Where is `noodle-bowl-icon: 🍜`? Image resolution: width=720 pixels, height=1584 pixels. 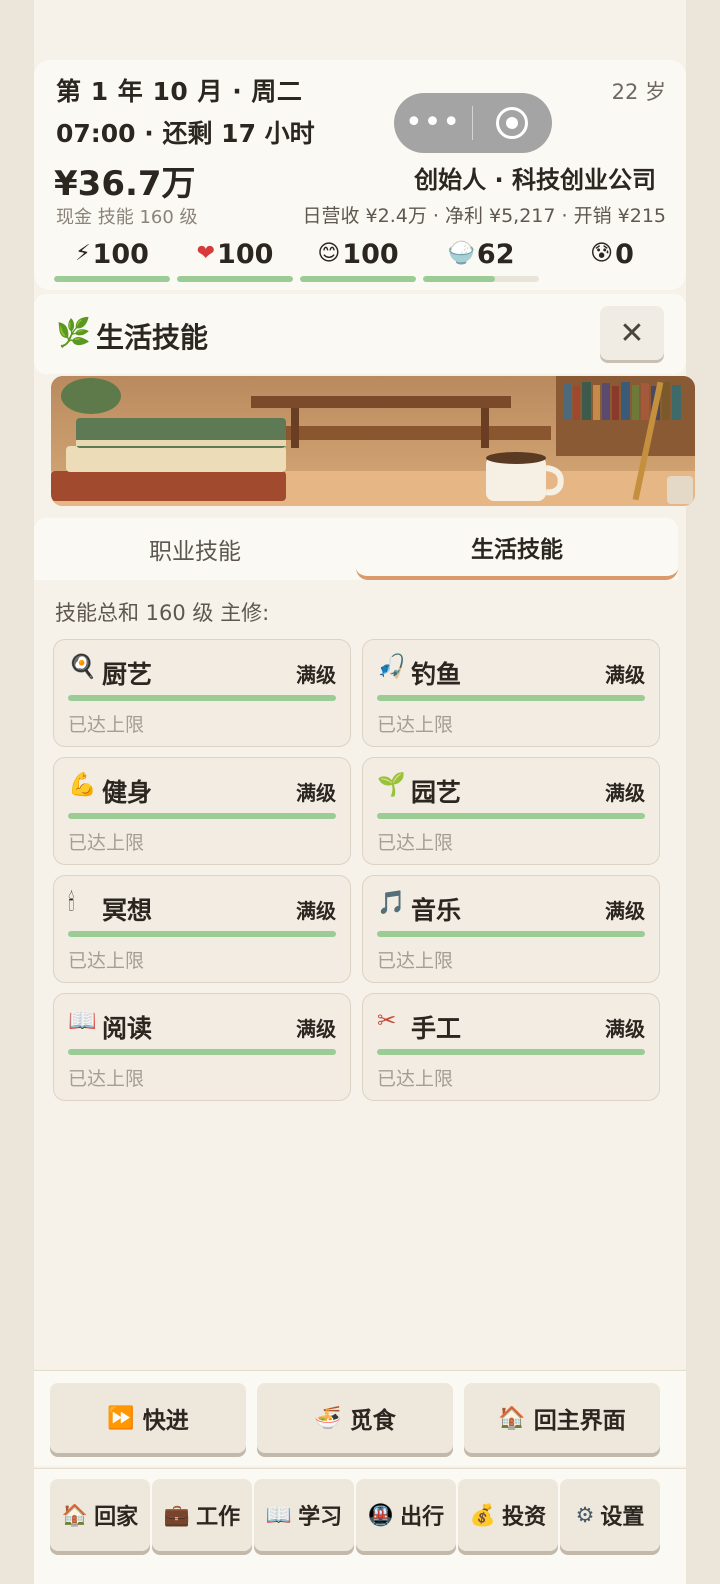
noodle-bowl-icon: 🍜 is located at coordinates (328, 1418).